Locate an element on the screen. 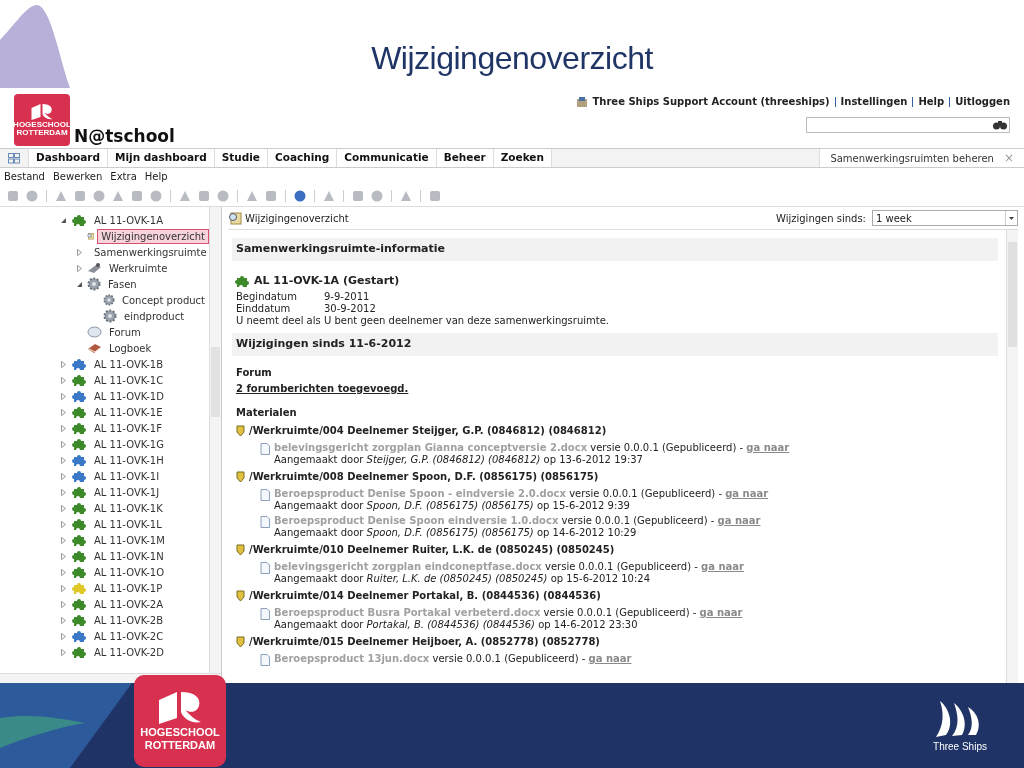 The height and width of the screenshot is (768, 1024). forum-link: 2 forumberichten toegevoegd. is located at coordinates (615, 388).